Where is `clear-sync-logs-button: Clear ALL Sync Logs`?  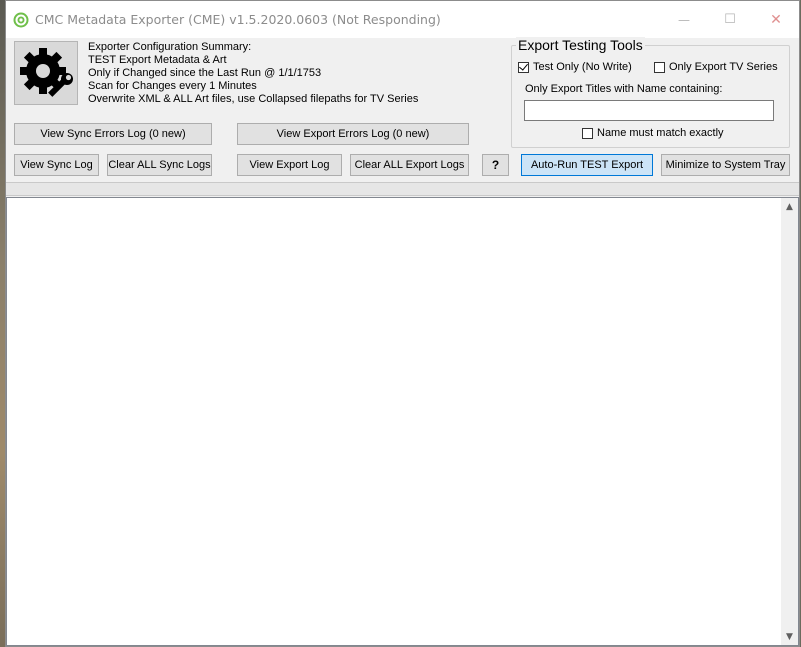
clear-sync-logs-button: Clear ALL Sync Logs is located at coordinates (159, 165).